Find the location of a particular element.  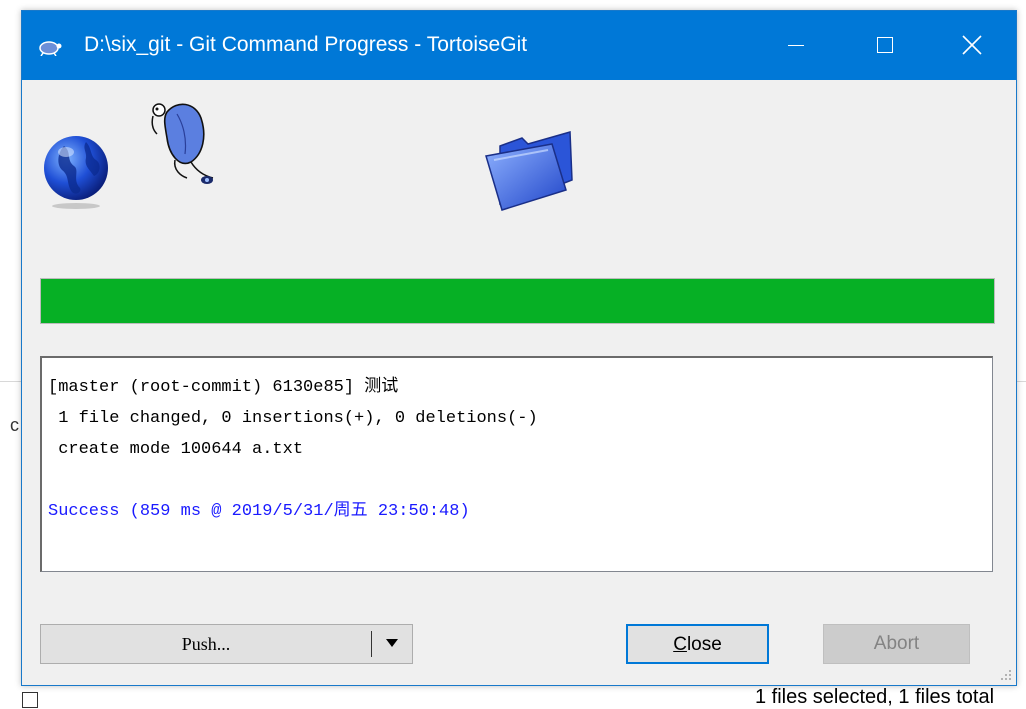

success-line: Success (859 ms @ 2019/5/31/周五 23:50:48) is located at coordinates (259, 511).